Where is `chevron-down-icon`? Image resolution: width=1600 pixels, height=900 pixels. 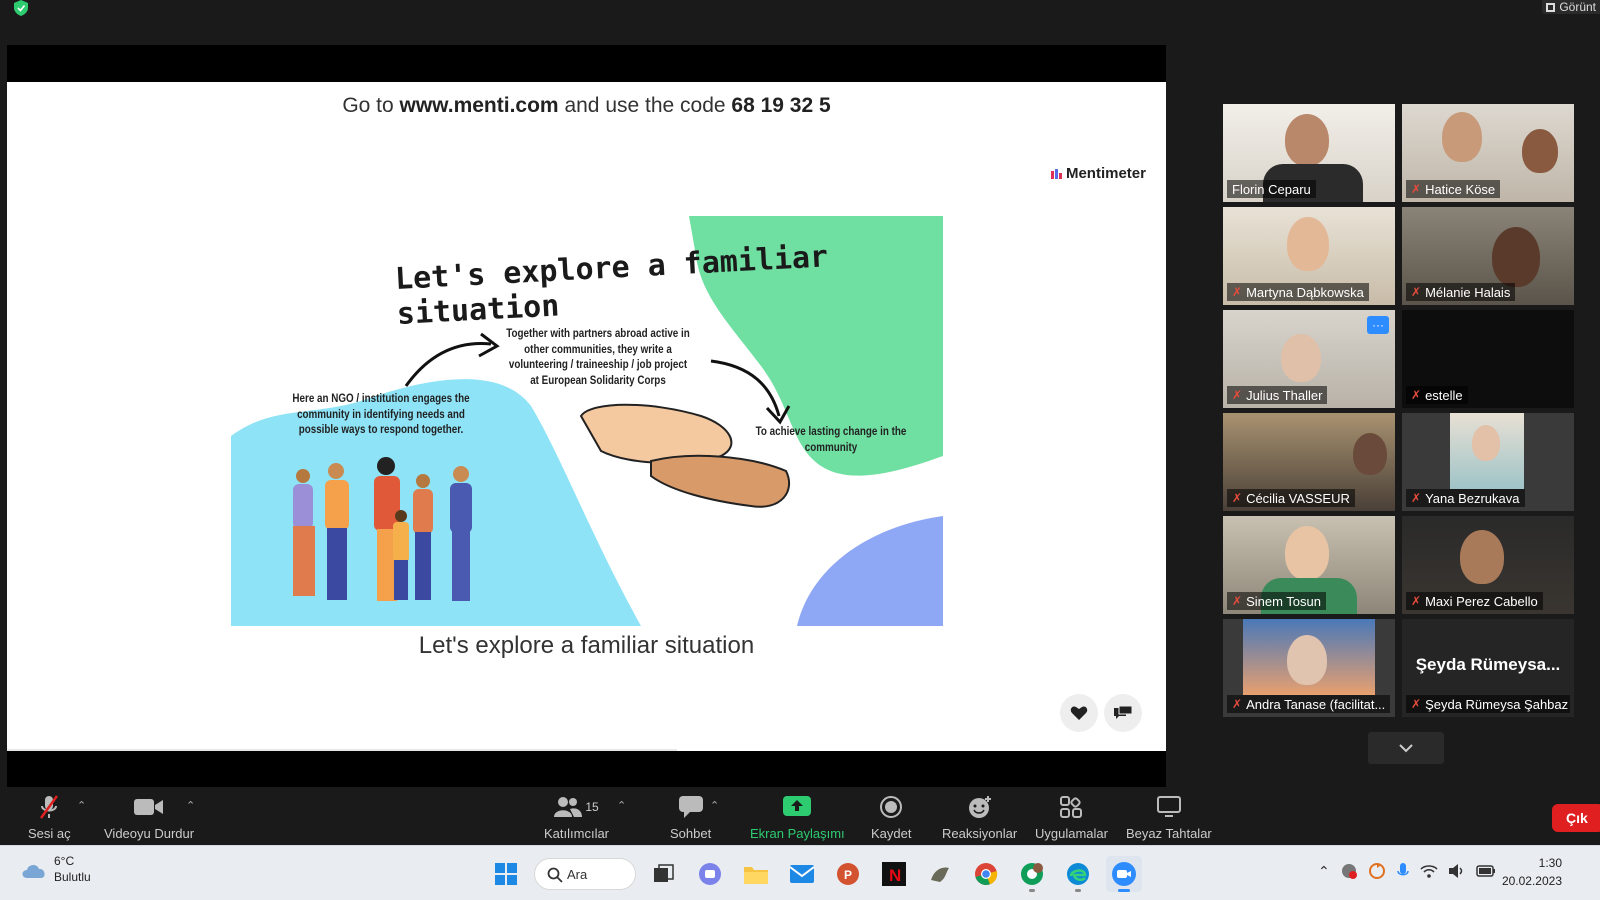 chevron-down-icon is located at coordinates (1406, 748).